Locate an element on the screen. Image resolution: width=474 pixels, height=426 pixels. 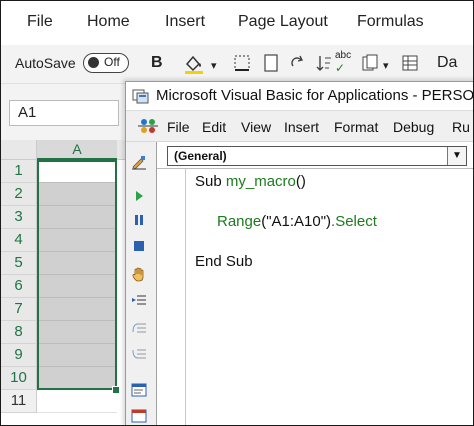
row-header: 1 is located at coordinates (19, 171).